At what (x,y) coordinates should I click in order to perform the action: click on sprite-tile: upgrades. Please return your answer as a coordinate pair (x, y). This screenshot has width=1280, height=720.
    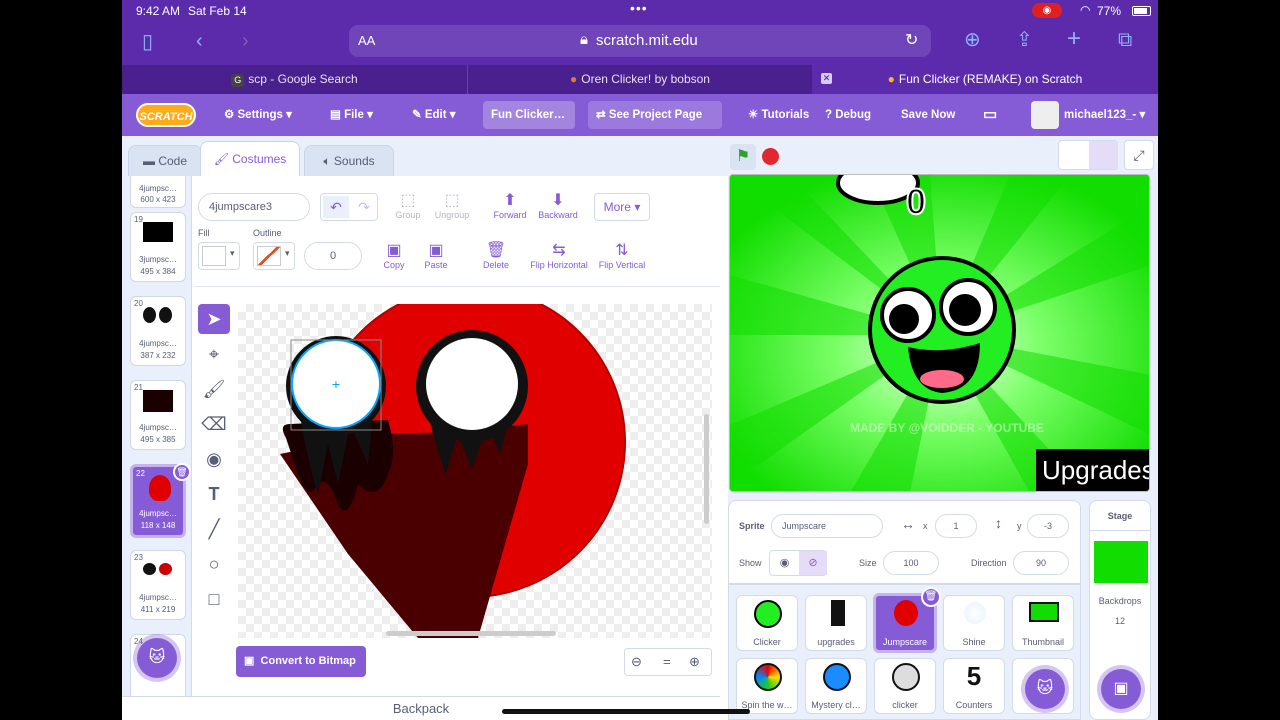
    Looking at the image, I should click on (836, 623).